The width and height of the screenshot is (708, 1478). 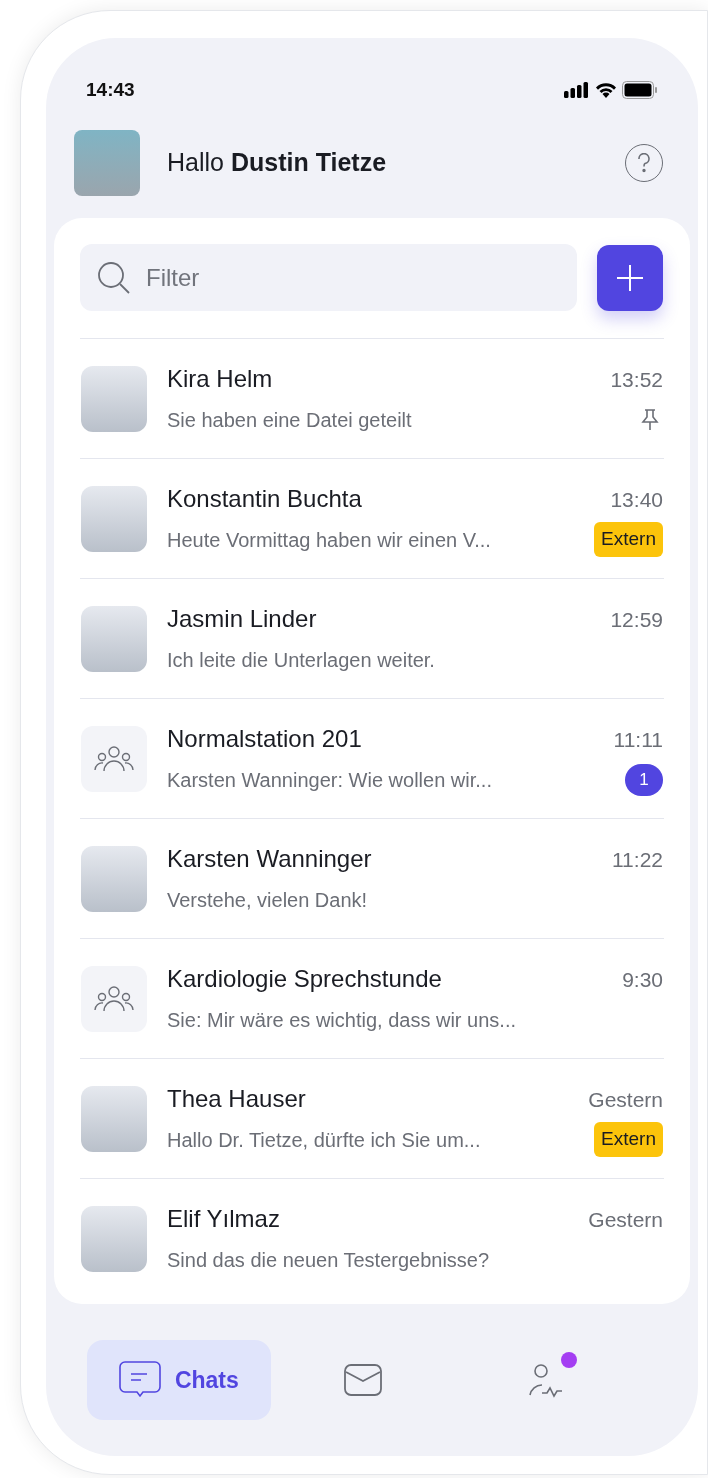 I want to click on chat-row: Karsten Wanninger 11:22 Verstehe, vielen Dank!, so click(x=372, y=878).